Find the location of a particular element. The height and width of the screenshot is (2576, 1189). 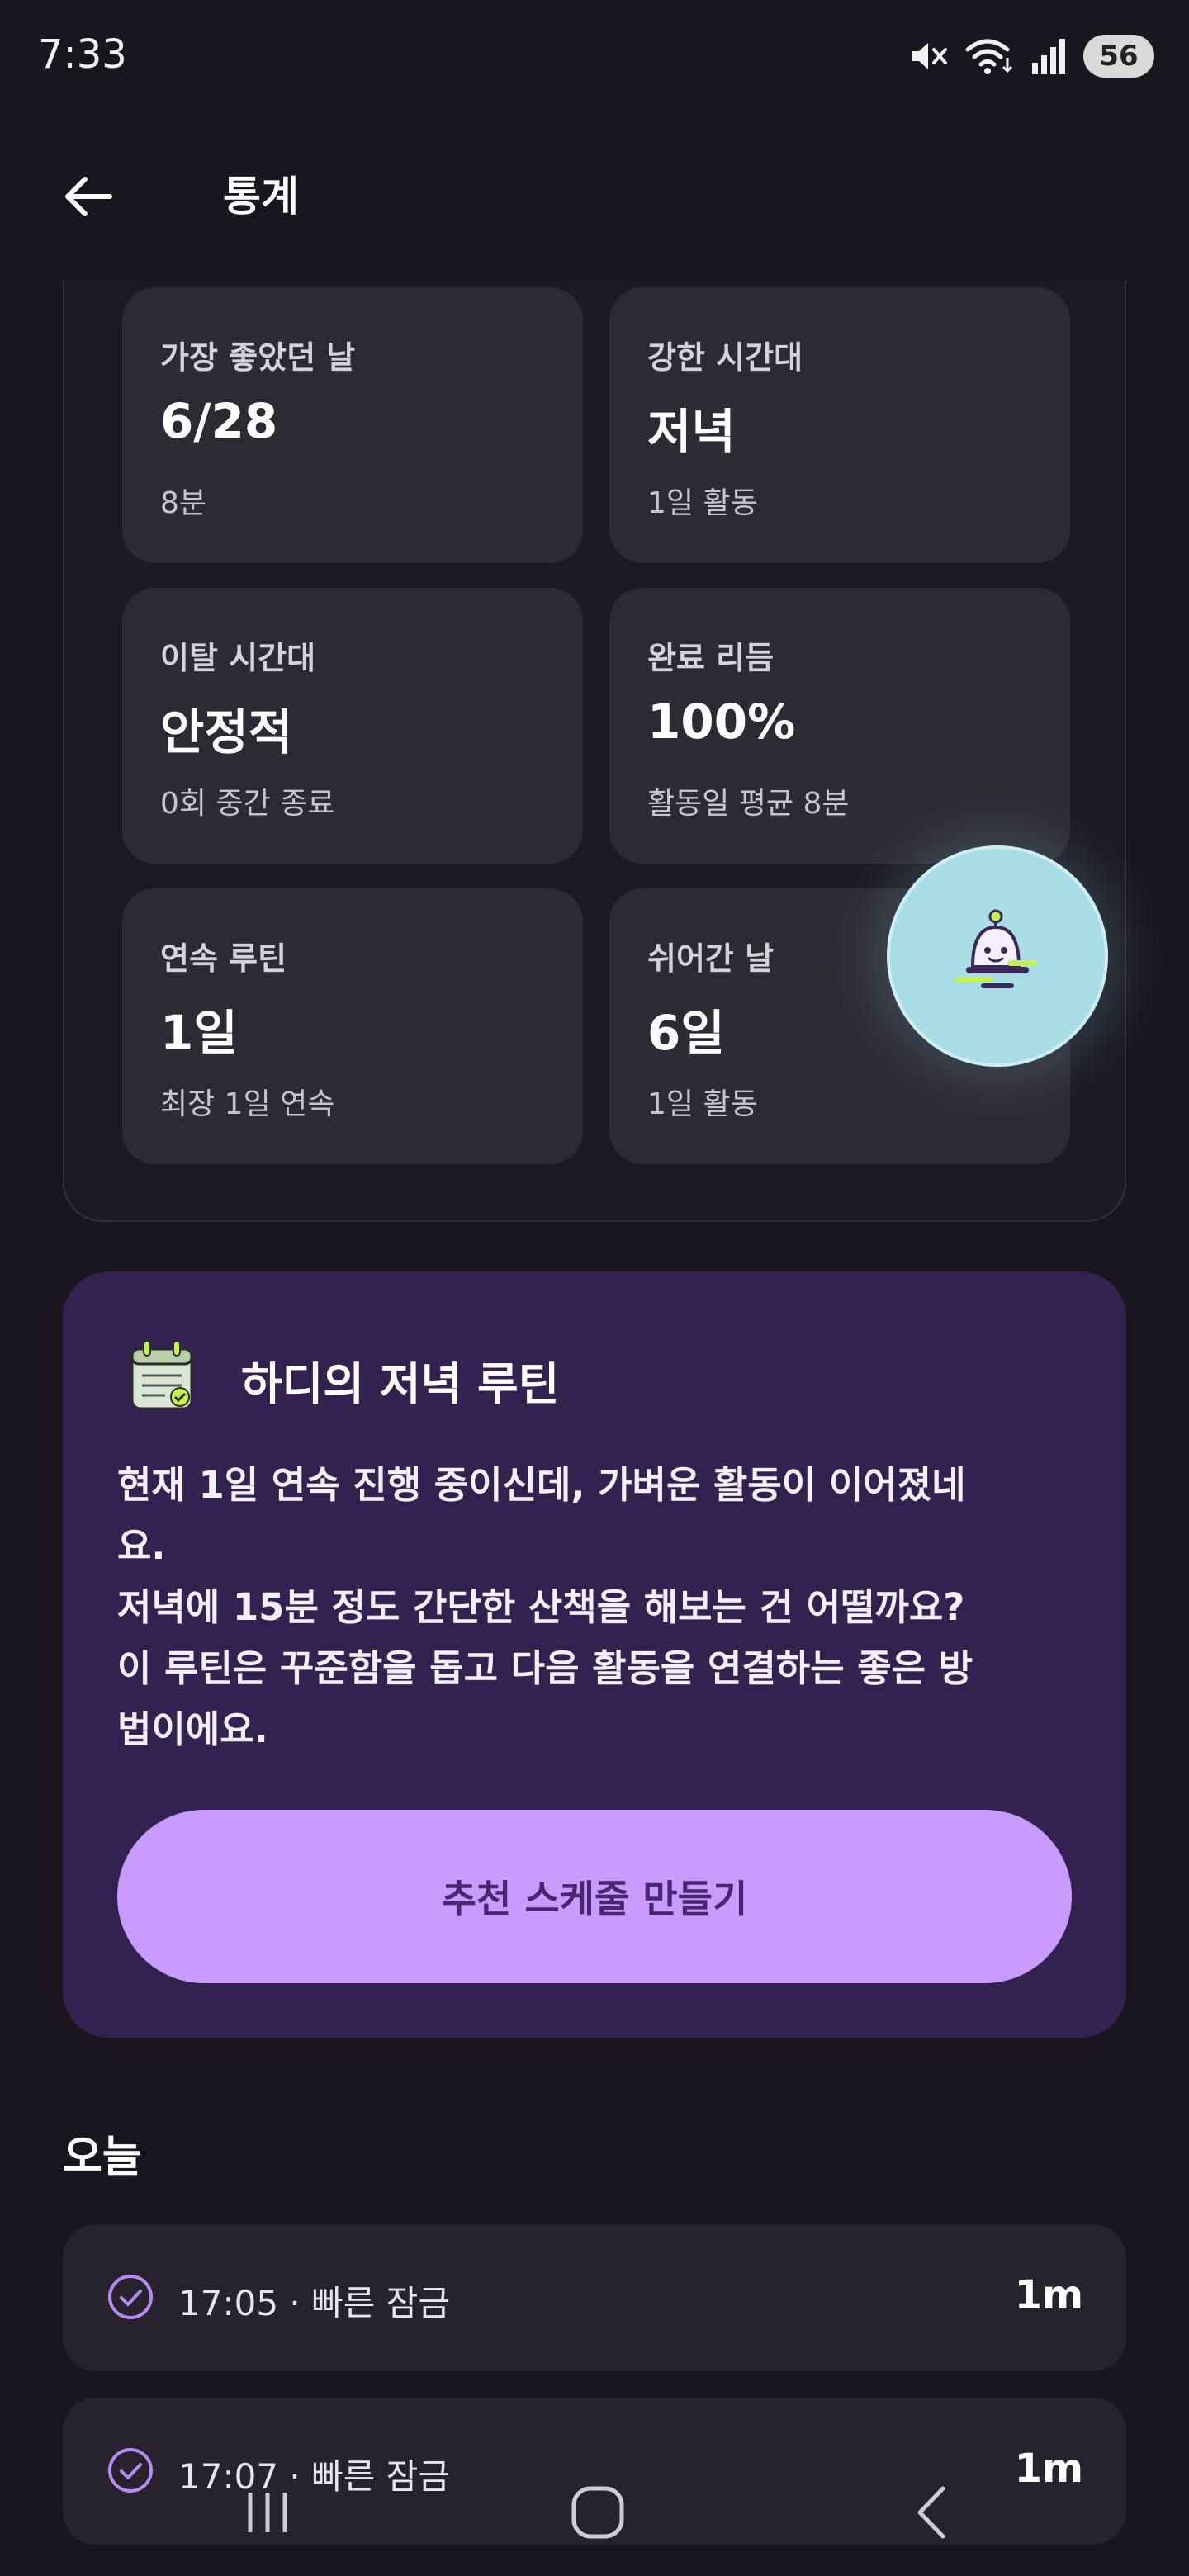

recents-icon is located at coordinates (267, 2514).